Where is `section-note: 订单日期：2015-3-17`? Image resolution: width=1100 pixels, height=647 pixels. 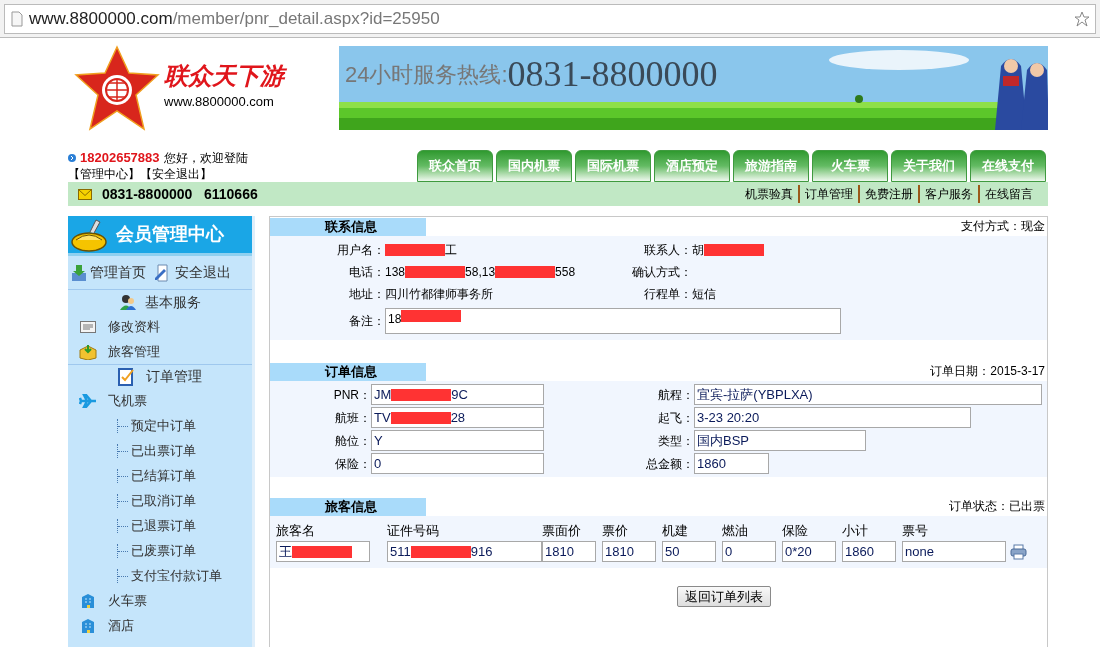
section-note: 订单日期：2015-3-17 is located at coordinates (988, 371).